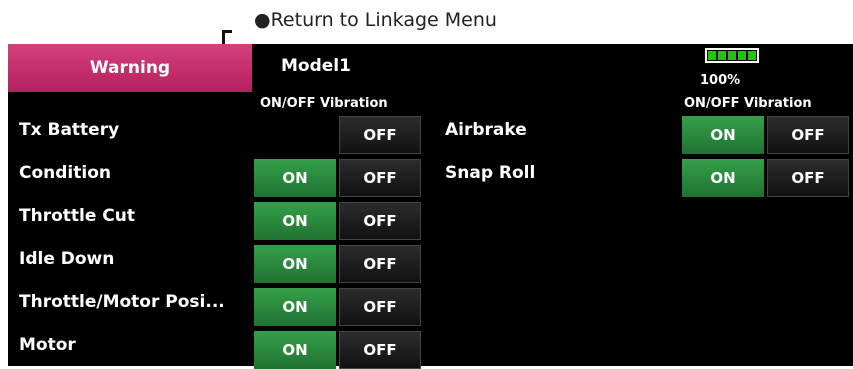  Describe the element at coordinates (47, 345) in the screenshot. I see `row-label-motor: Motor` at that location.